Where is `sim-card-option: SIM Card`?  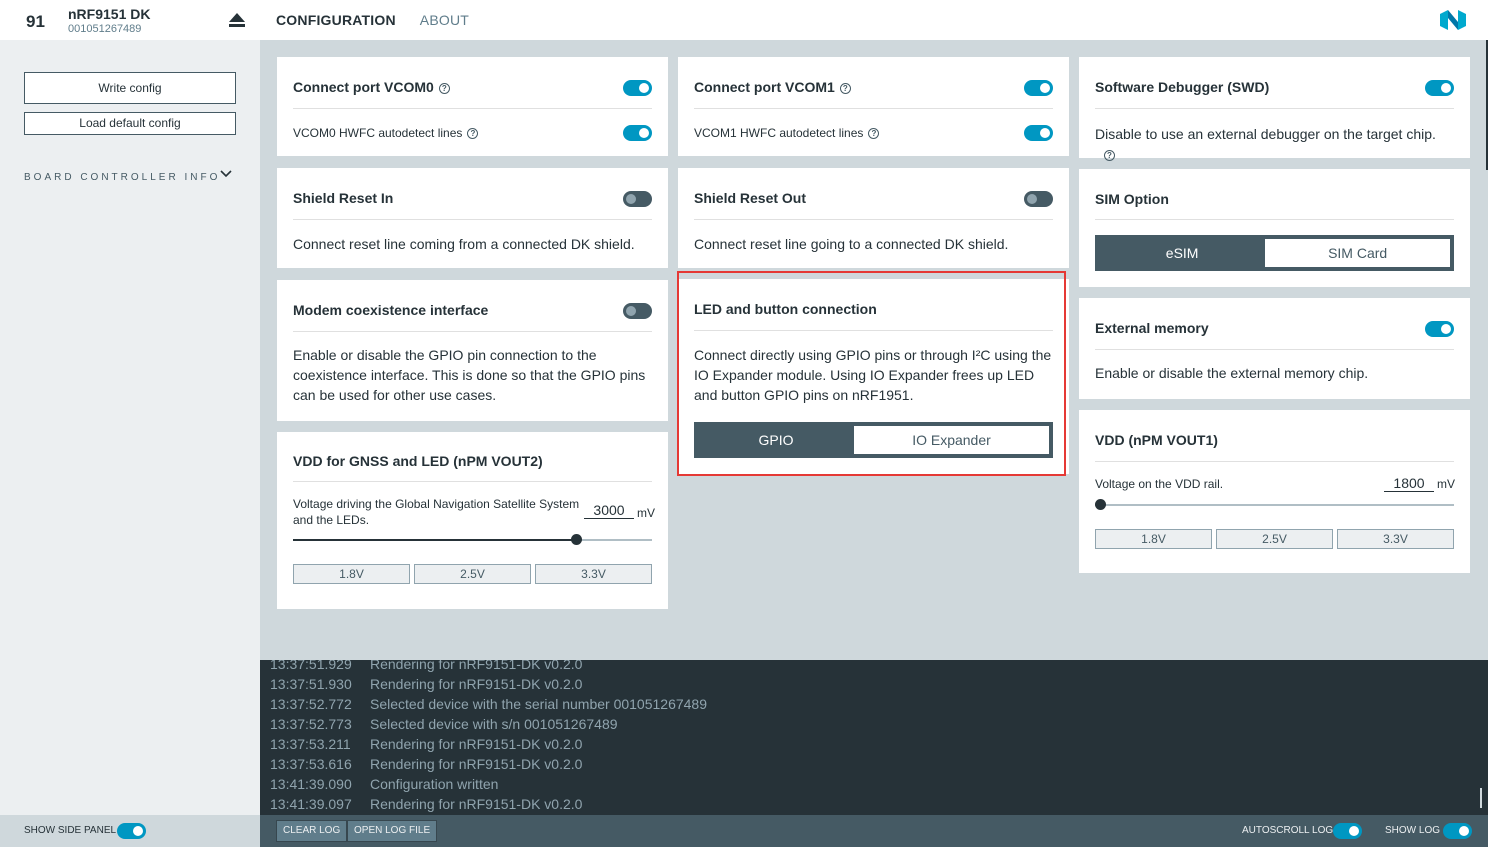
sim-card-option: SIM Card is located at coordinates (1357, 253).